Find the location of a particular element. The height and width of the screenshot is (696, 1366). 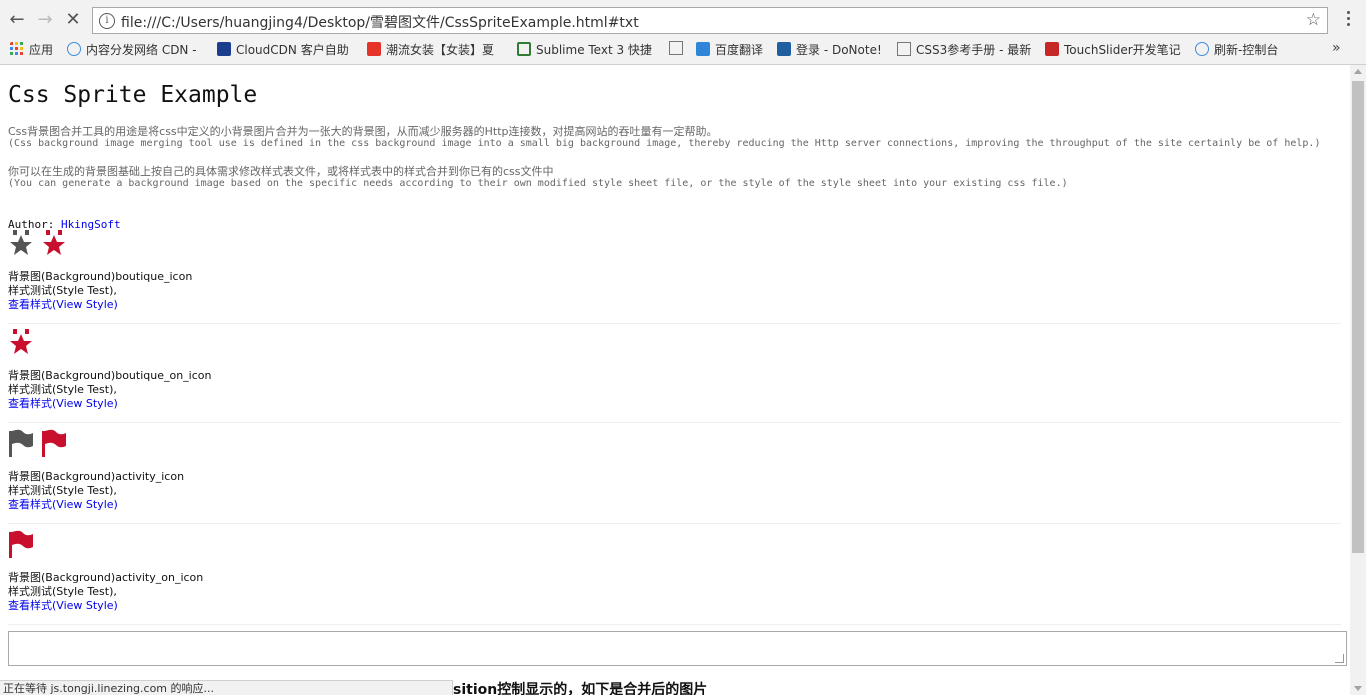

bookmark-baidu-translate: 百度翻译 is located at coordinates (732, 50).